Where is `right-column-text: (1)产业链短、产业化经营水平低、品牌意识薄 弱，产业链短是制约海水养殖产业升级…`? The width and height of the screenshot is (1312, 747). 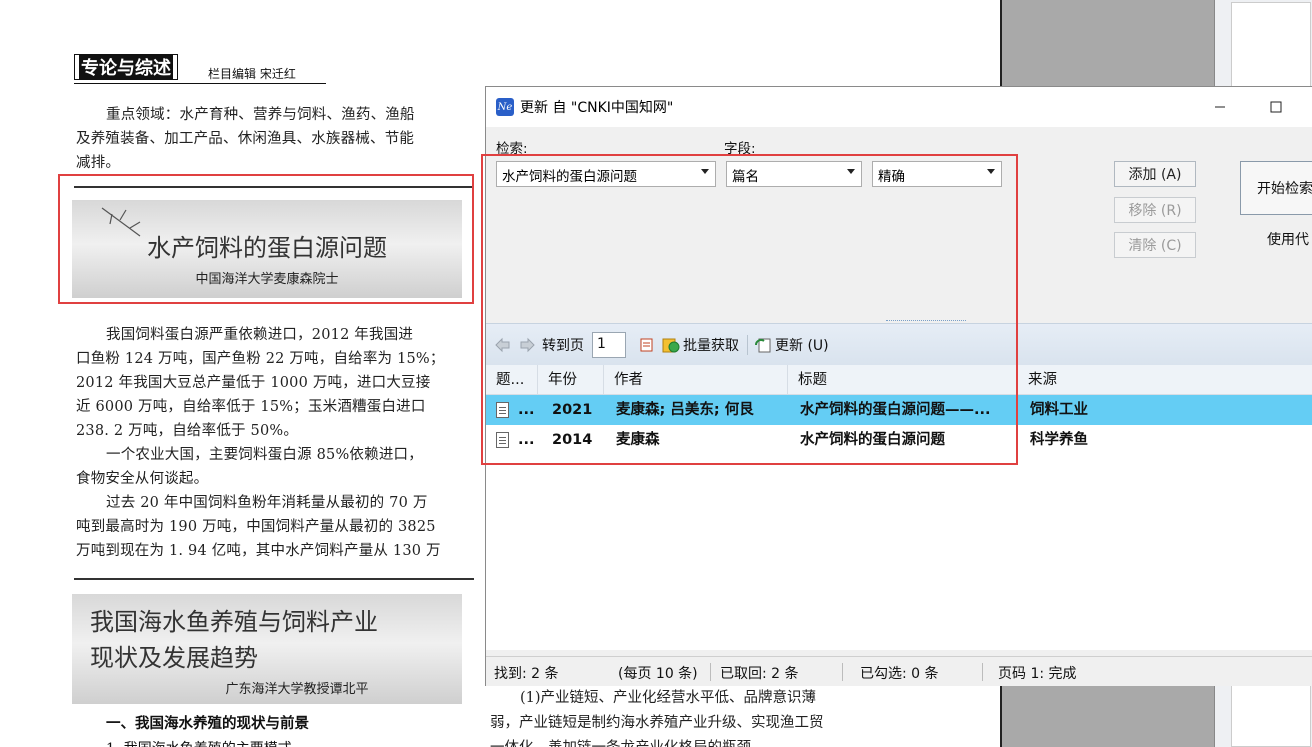 right-column-text: (1)产业链短、产业化经营水平低、品牌意识薄 弱，产业链短是制约海水养殖产业升级… is located at coordinates (690, 716).